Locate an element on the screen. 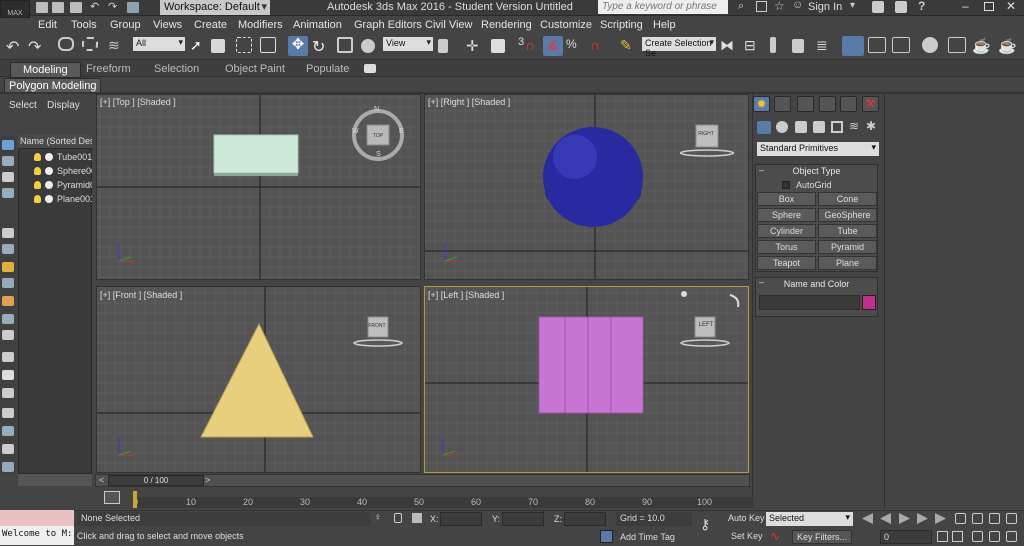 The image size is (1024, 546). display-hidden-icon is located at coordinates (8, 357).